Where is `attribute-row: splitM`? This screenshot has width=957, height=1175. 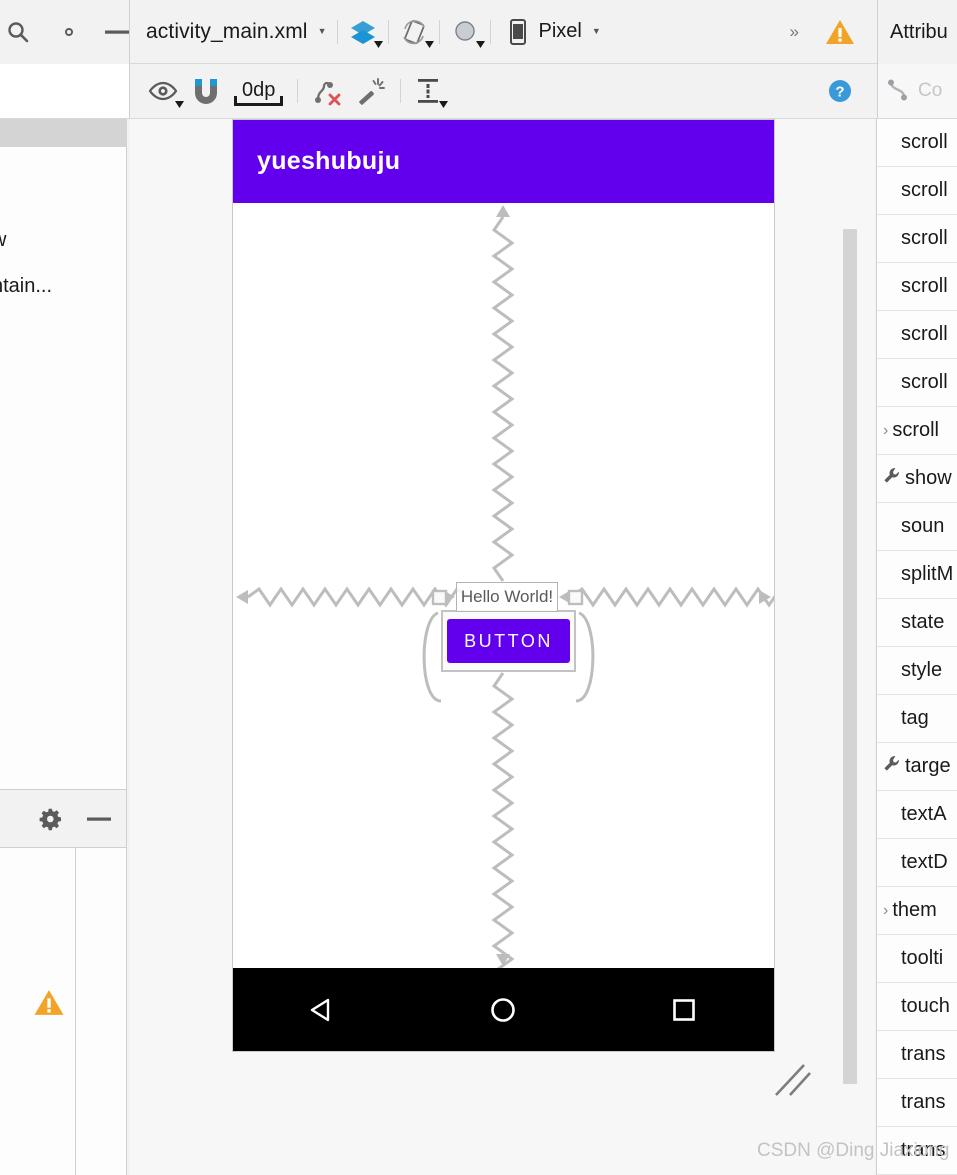
attribute-row: splitM is located at coordinates (917, 575).